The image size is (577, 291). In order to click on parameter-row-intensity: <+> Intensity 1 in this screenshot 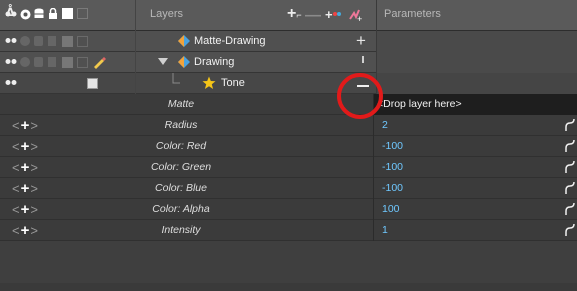, I will do `click(288, 230)`.